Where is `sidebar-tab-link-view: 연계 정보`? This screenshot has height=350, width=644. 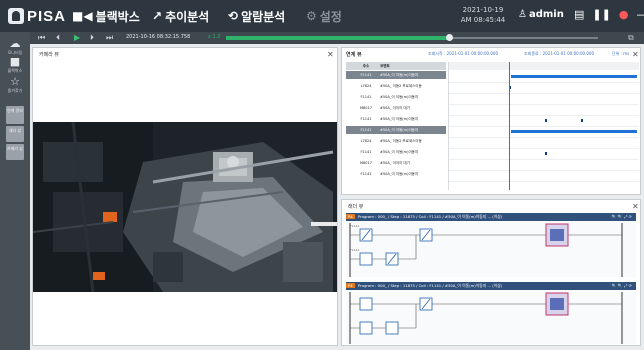
sidebar-tab-link-view: 연계 정보 is located at coordinates (15, 115).